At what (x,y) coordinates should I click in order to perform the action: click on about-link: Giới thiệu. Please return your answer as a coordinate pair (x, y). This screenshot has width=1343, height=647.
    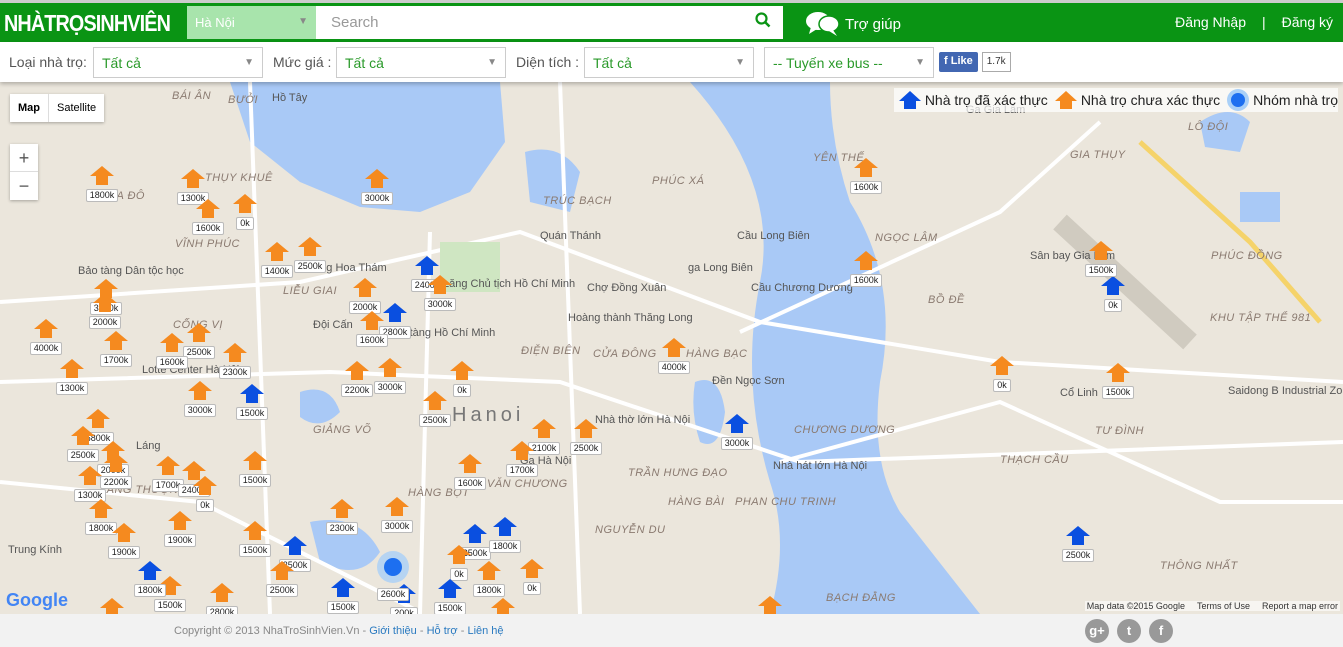
    Looking at the image, I should click on (393, 631).